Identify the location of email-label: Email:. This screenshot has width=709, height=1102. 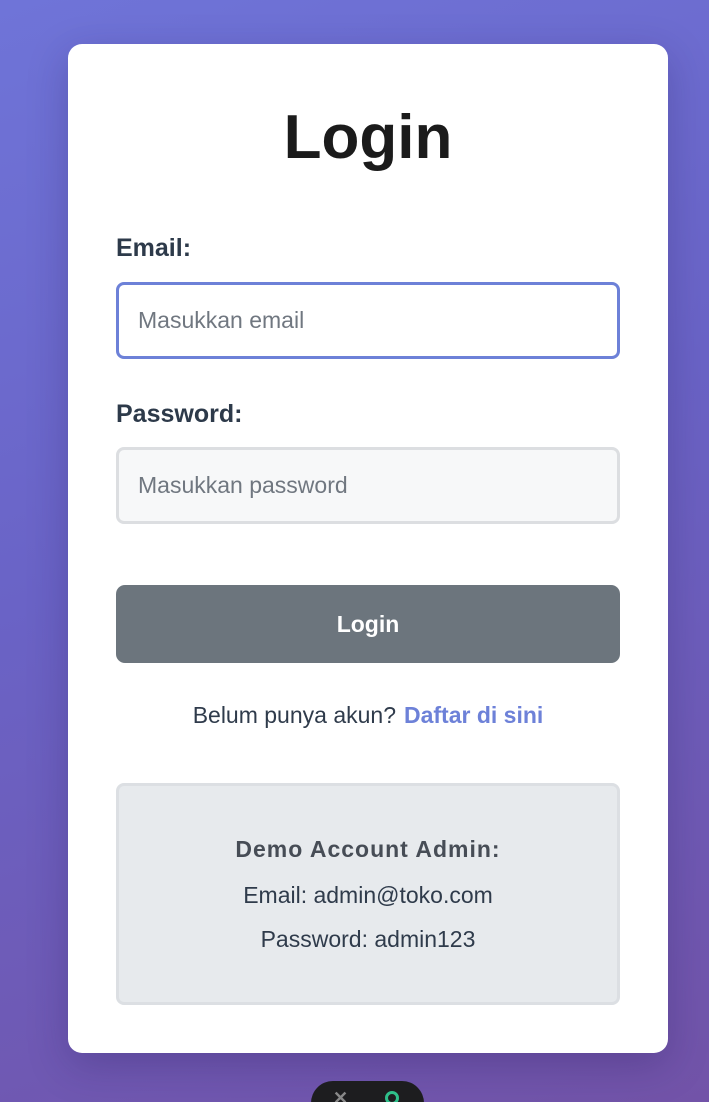
(154, 248).